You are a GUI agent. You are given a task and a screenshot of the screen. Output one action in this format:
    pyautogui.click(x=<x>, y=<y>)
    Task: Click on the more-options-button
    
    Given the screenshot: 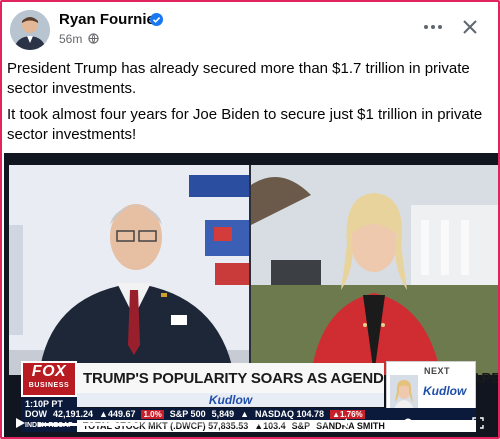 What is the action you would take?
    pyautogui.click(x=433, y=27)
    